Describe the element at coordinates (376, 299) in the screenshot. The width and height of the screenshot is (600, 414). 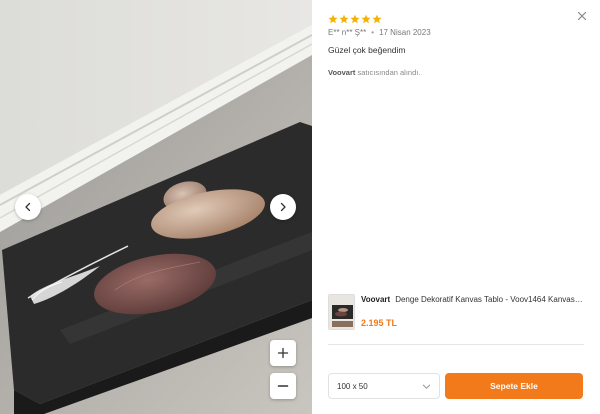
I see `product-brand: Voovart` at that location.